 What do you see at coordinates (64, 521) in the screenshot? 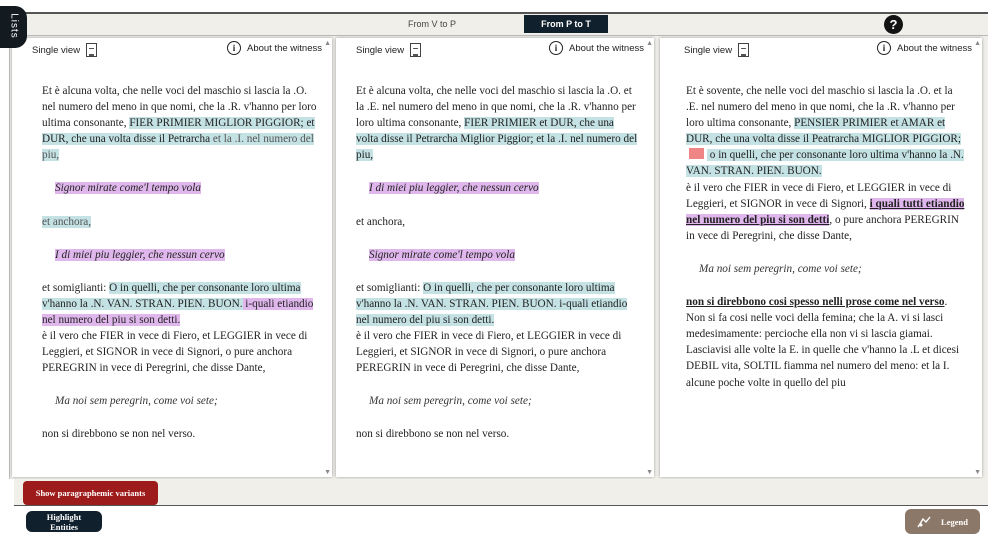
I see `highlight-entities-button: Highlight Entities` at bounding box center [64, 521].